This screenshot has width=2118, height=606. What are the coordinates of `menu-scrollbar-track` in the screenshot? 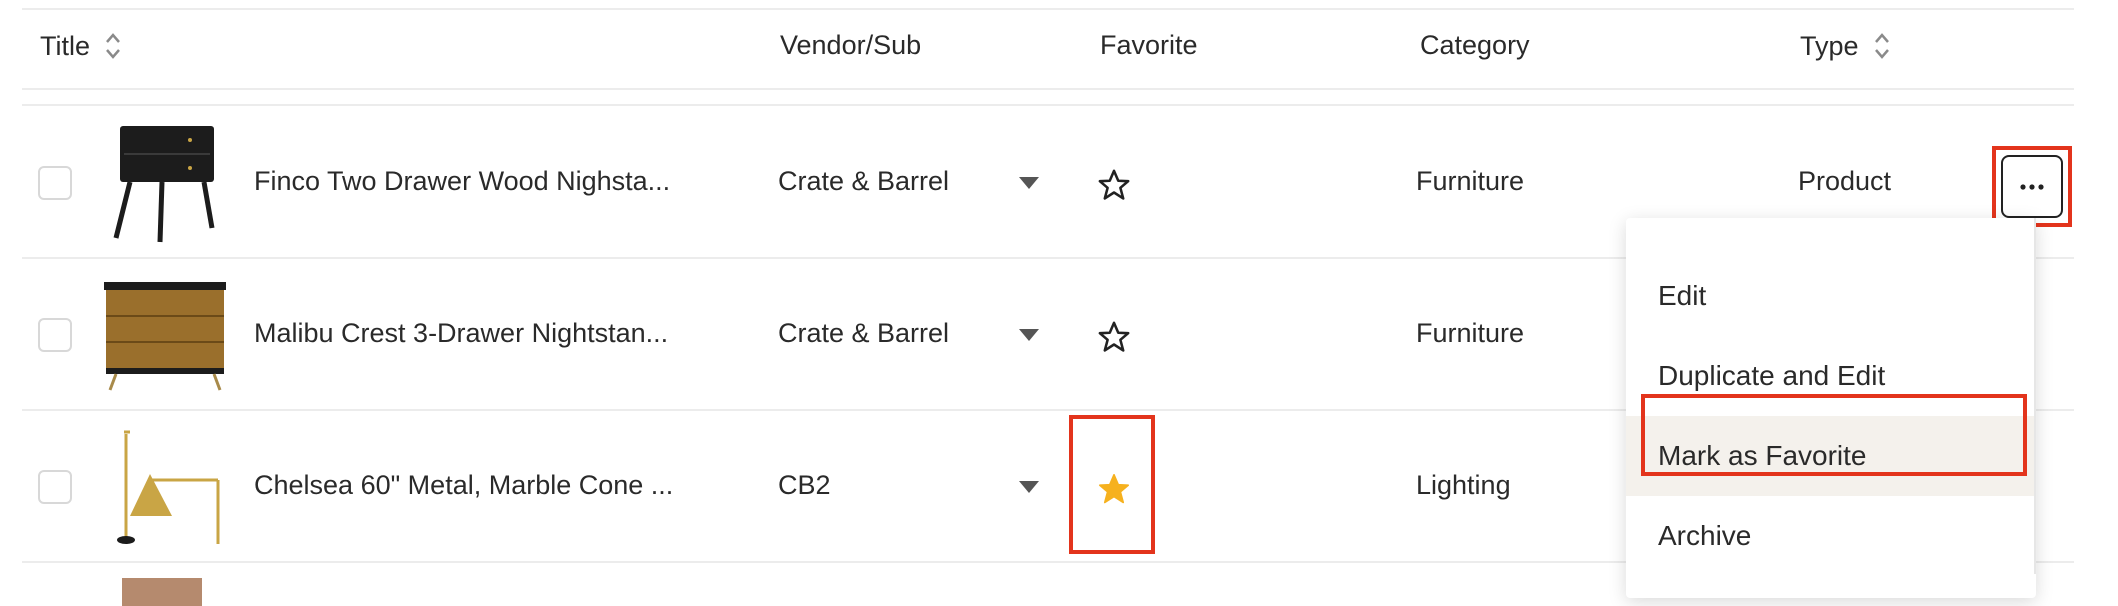 It's located at (2035, 396).